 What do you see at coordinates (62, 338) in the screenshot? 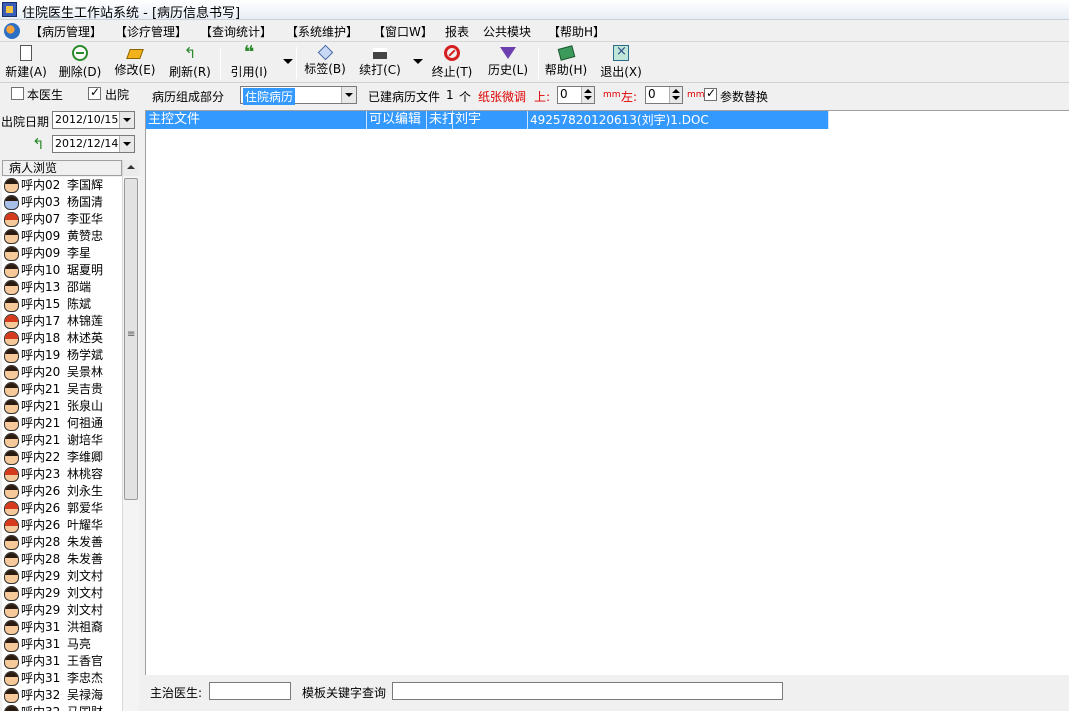
I see `patient-list-item: 呼内18 林述英` at bounding box center [62, 338].